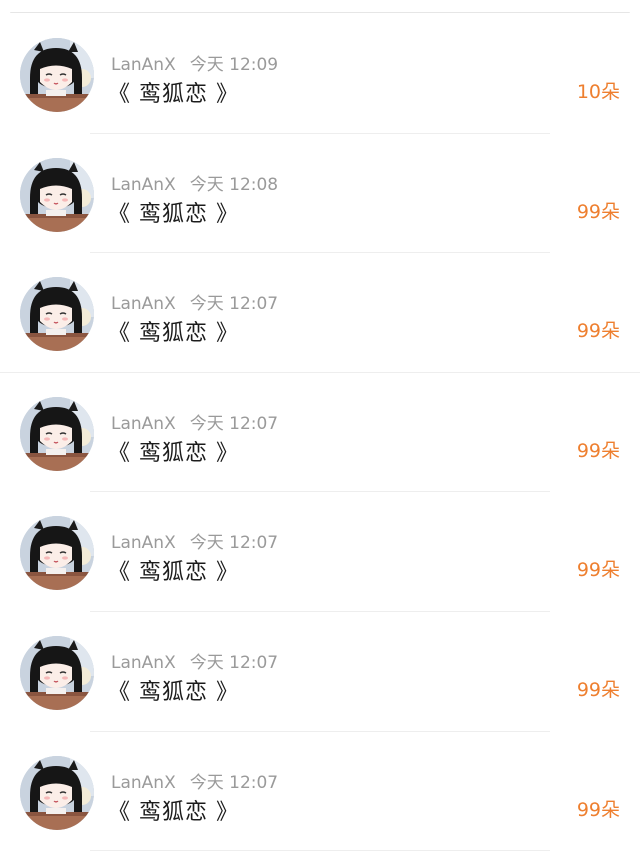 The height and width of the screenshot is (856, 640). Describe the element at coordinates (320, 7) in the screenshot. I see `top-bar` at that location.